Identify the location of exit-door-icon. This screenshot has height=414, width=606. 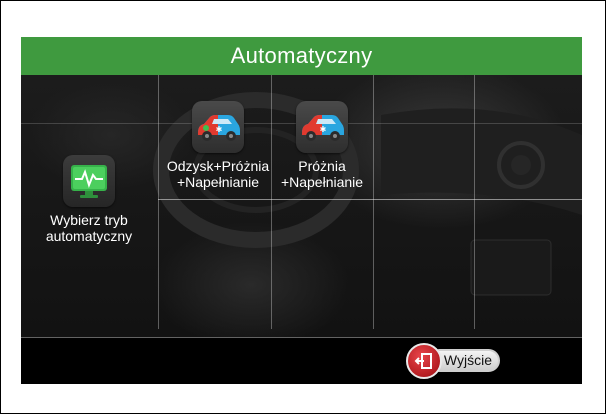
(424, 361).